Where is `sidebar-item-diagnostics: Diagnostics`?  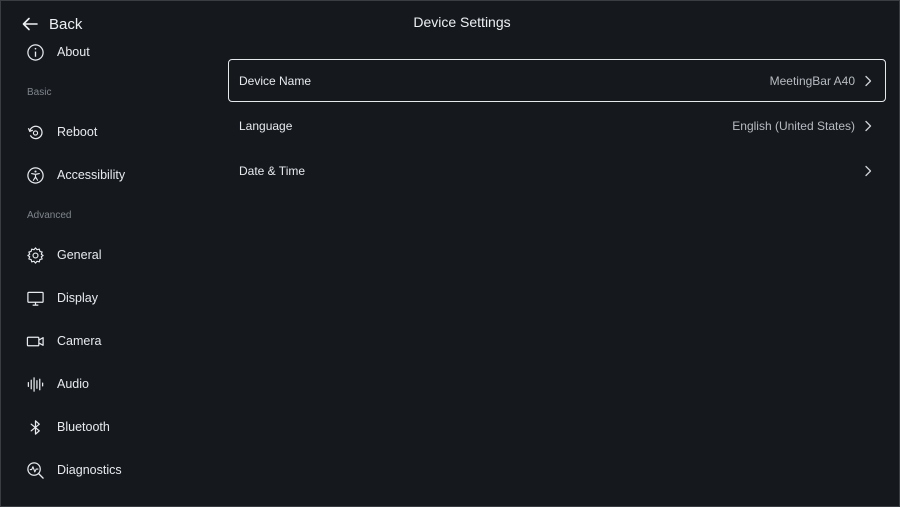 sidebar-item-diagnostics: Diagnostics is located at coordinates (73, 470).